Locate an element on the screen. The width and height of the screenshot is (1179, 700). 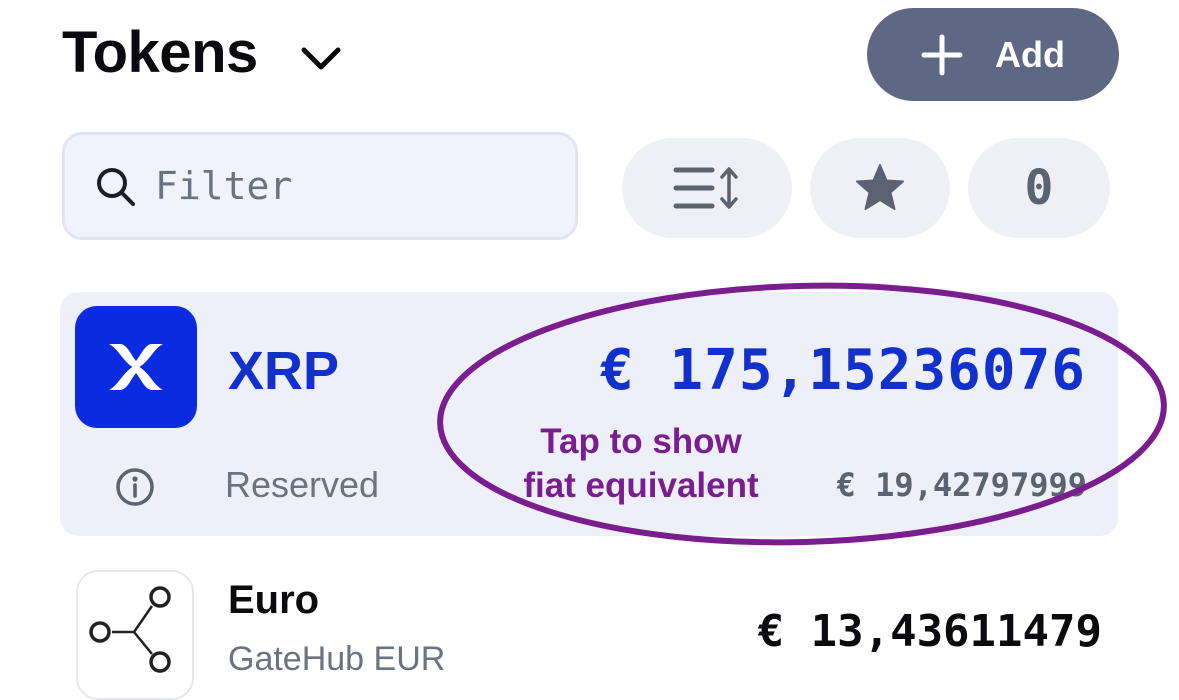
sort-button is located at coordinates (707, 188).